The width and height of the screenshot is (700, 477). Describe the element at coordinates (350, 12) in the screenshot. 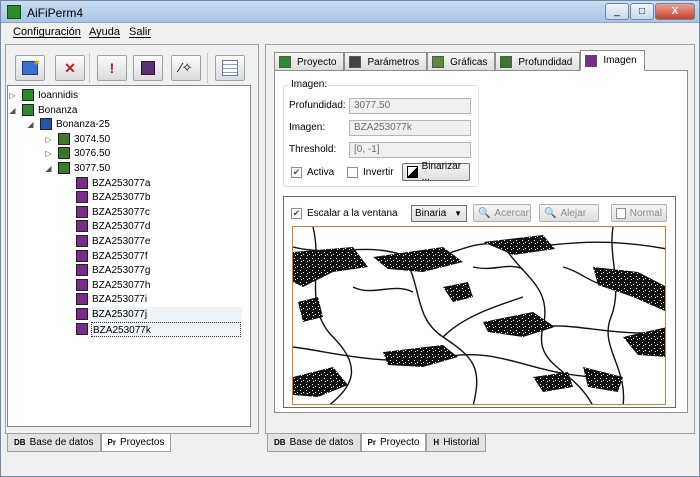

I see `title-bar: AiFiPerm4 _ □ X` at that location.